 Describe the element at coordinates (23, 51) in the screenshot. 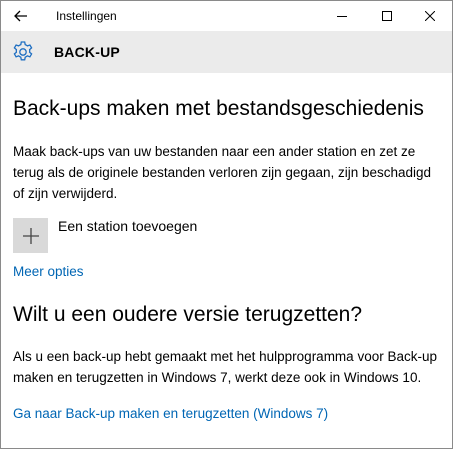

I see `gear-icon` at that location.